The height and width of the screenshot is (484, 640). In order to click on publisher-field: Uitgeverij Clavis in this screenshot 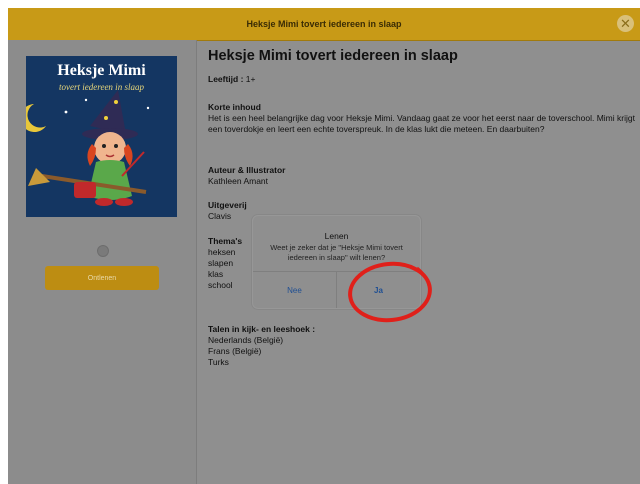, I will do `click(227, 211)`.